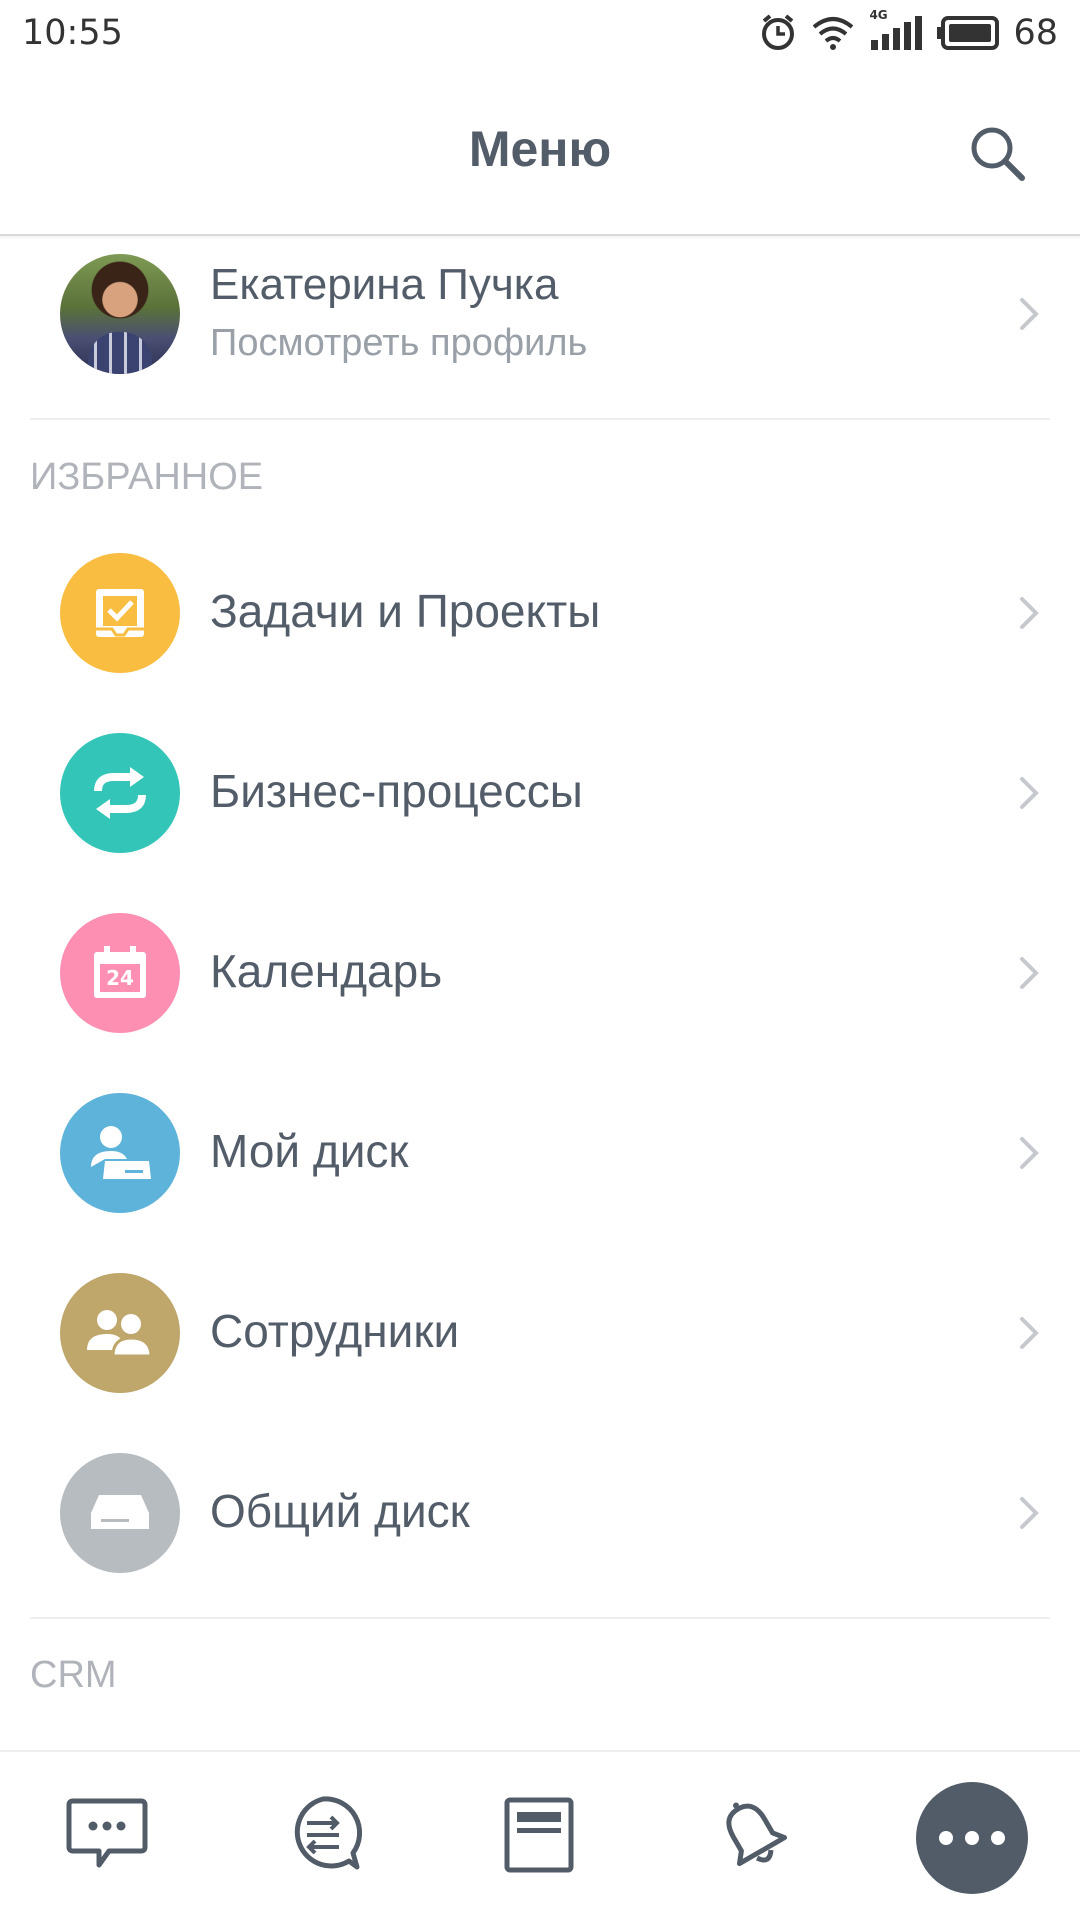 This screenshot has width=1080, height=1922. What do you see at coordinates (120, 978) in the screenshot?
I see `calendar-day: 24` at bounding box center [120, 978].